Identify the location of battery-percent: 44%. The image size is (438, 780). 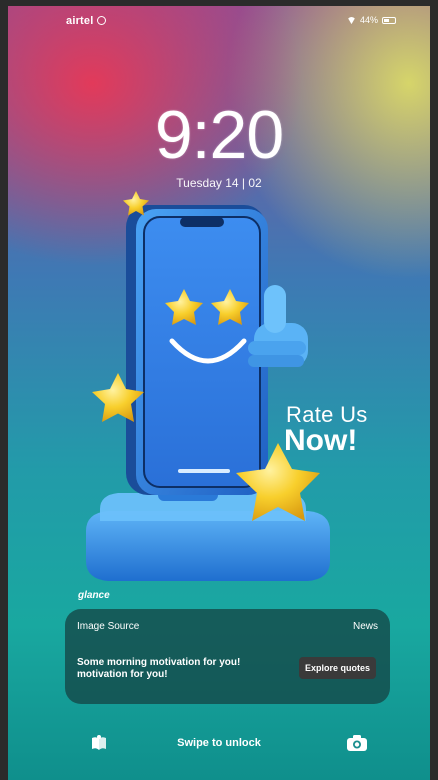
(368, 20).